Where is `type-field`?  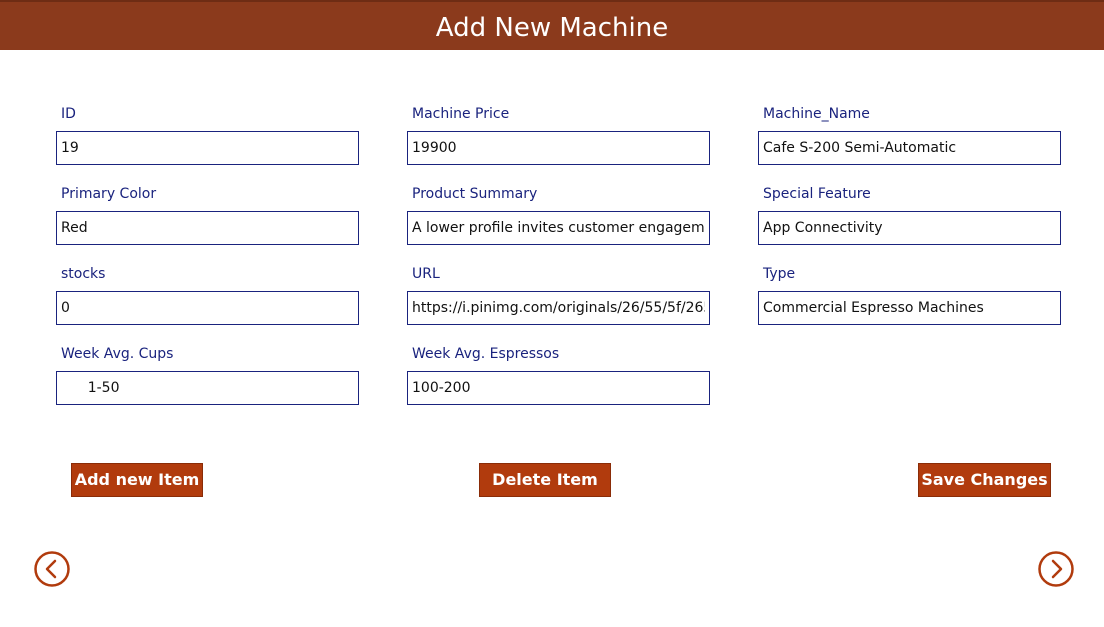 type-field is located at coordinates (909, 308).